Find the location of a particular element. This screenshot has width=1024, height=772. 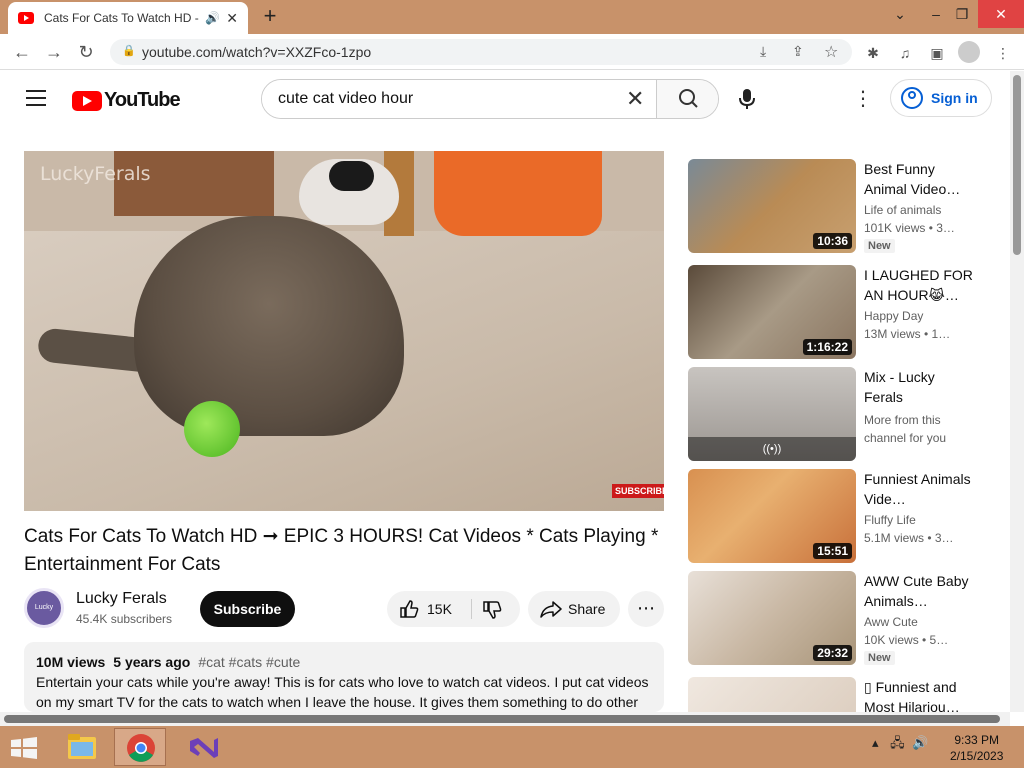

mix-thumbnail: ((•)) is located at coordinates (772, 414).